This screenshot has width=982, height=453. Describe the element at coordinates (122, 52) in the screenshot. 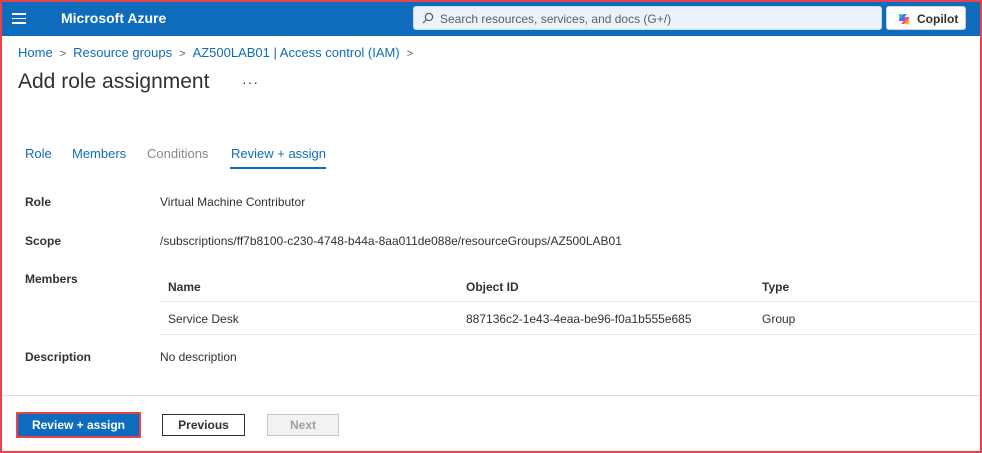

I see `breadcrumb-resource-groups: Resource groups` at that location.